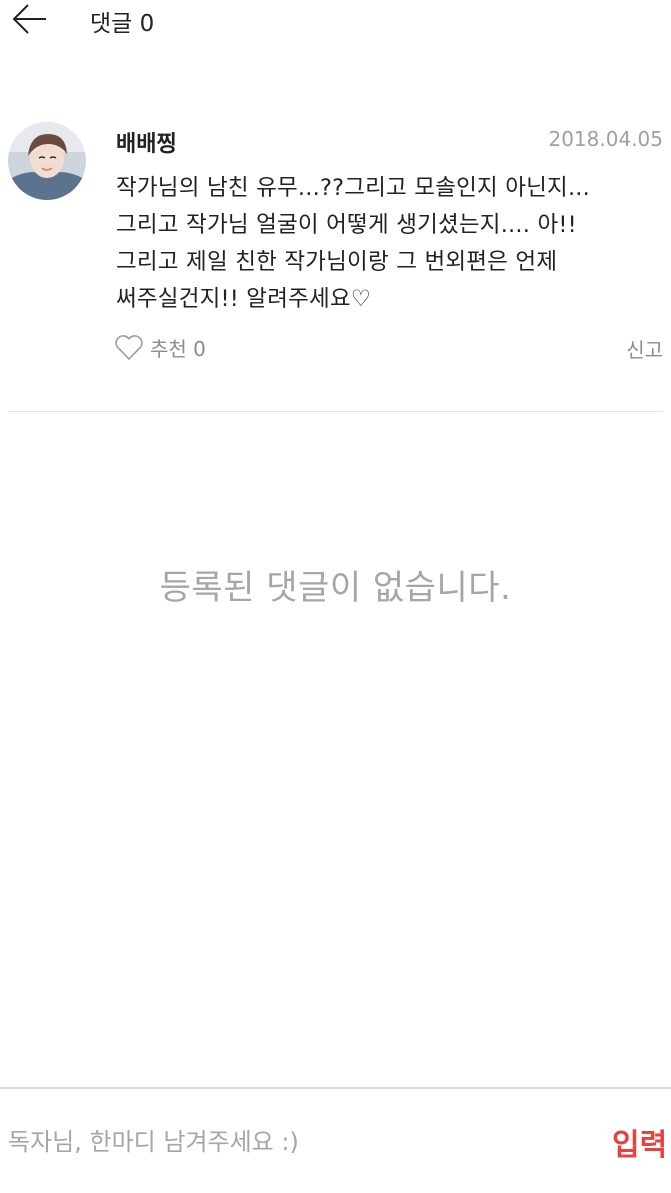 The image size is (671, 1193). What do you see at coordinates (178, 348) in the screenshot?
I see `like-count: 추천 0` at bounding box center [178, 348].